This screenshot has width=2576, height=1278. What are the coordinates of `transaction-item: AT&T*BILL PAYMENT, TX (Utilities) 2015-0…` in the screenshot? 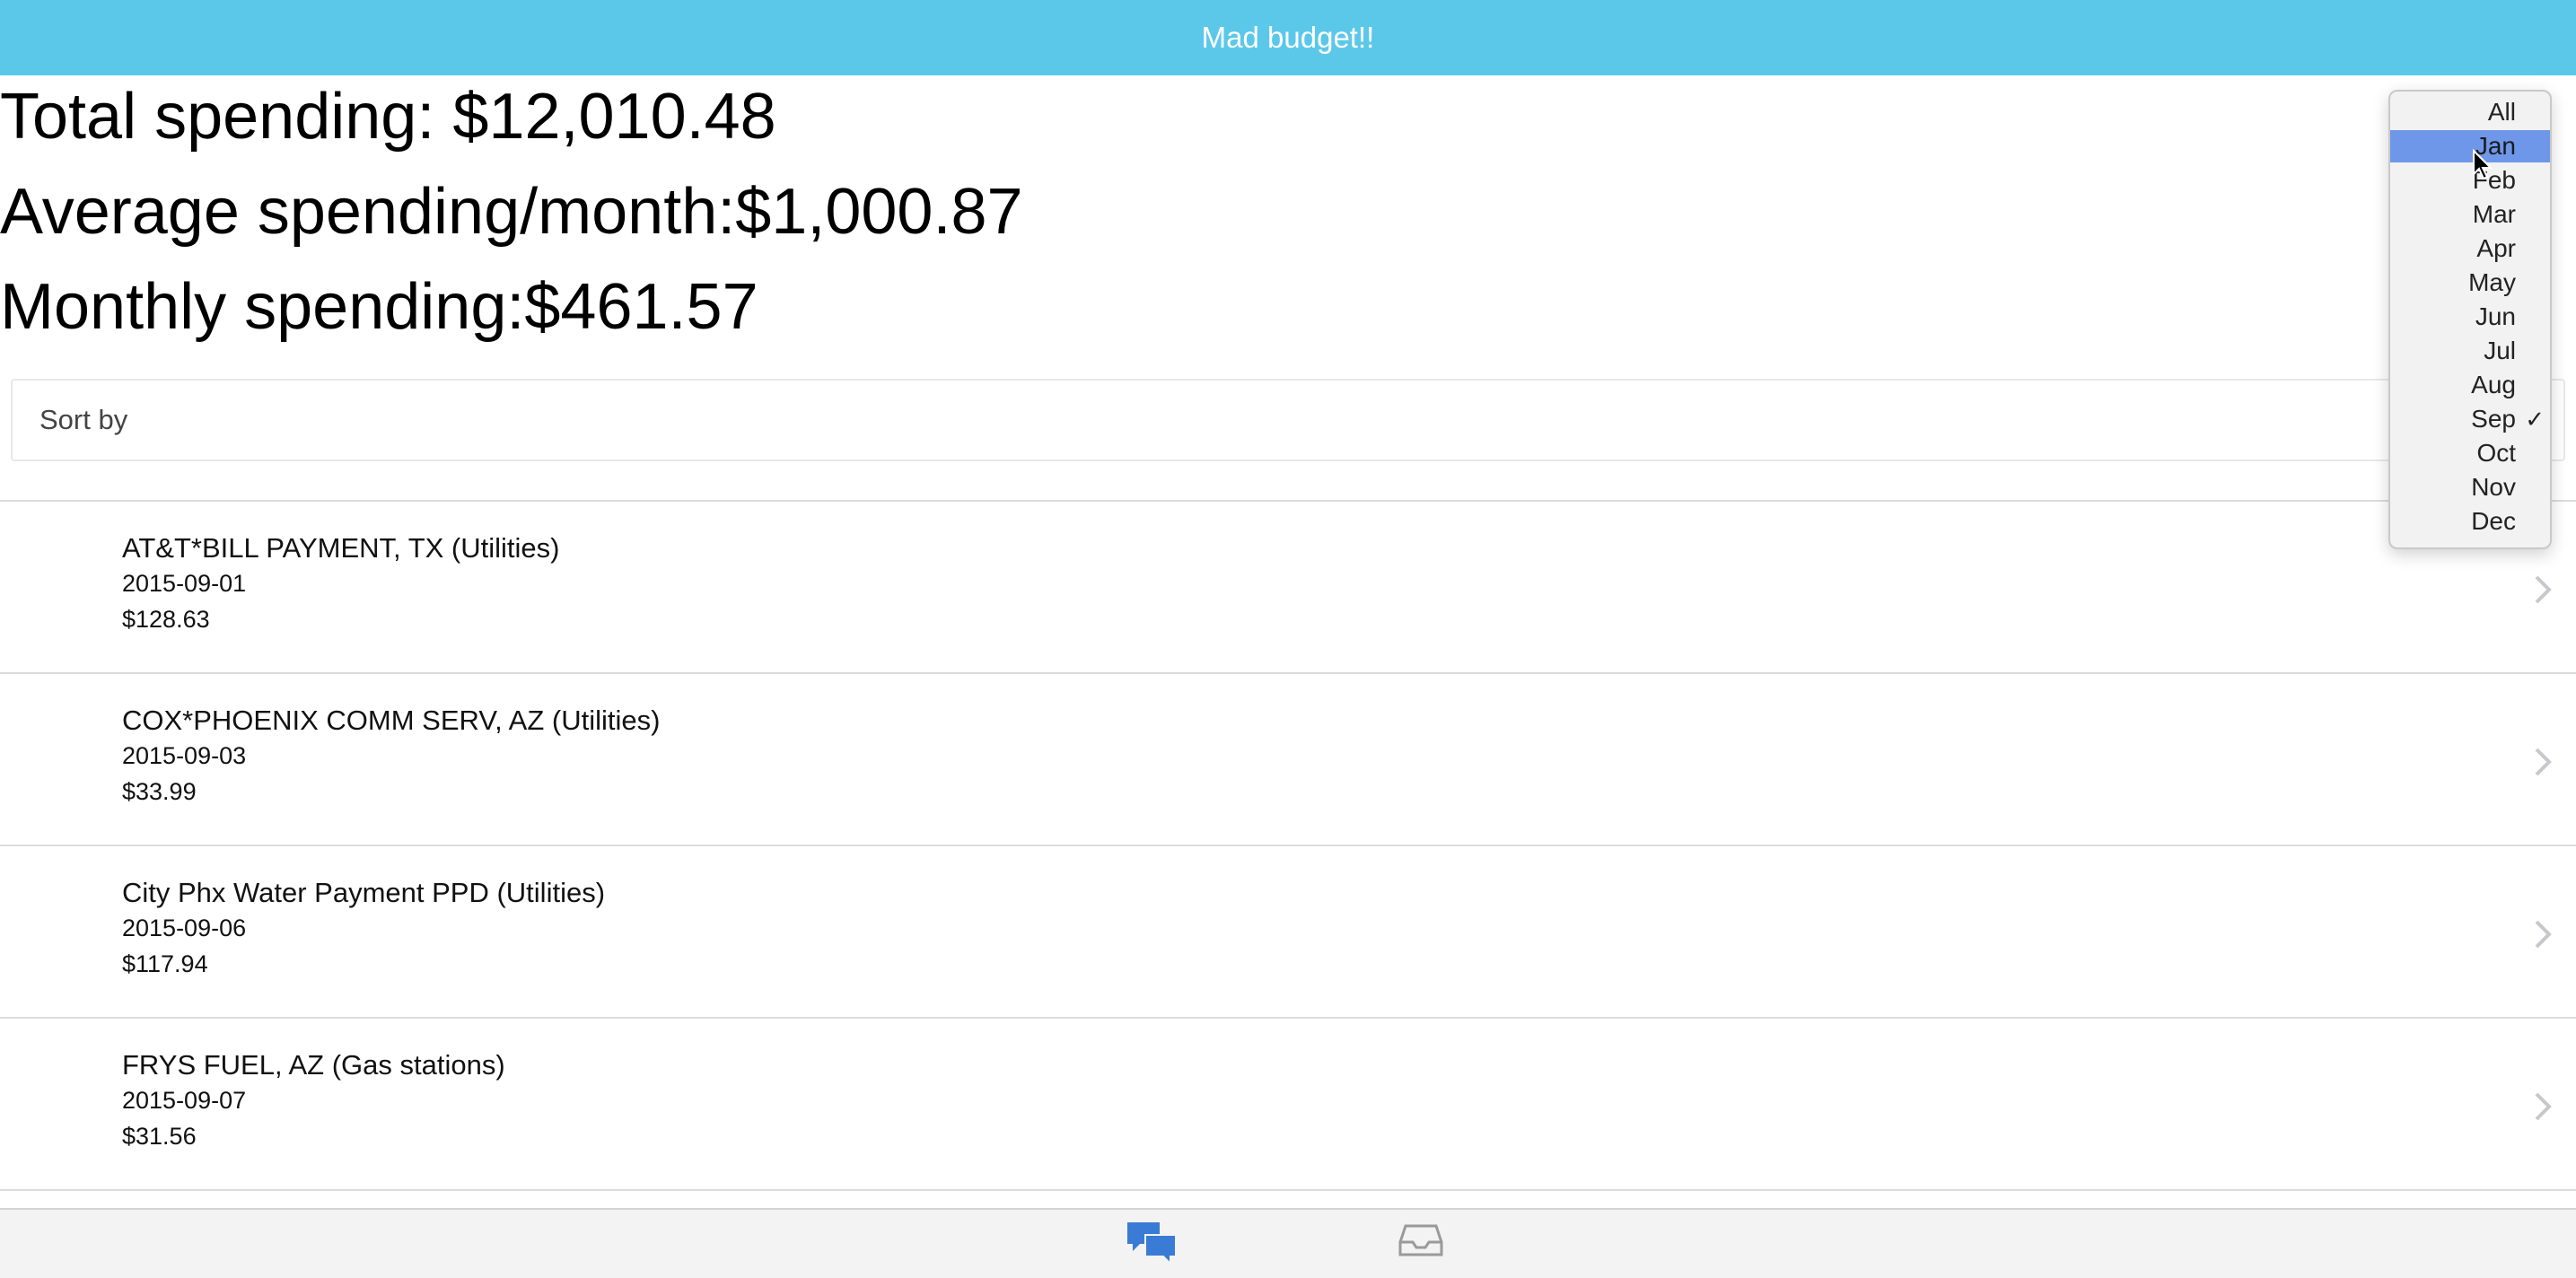 It's located at (1288, 588).